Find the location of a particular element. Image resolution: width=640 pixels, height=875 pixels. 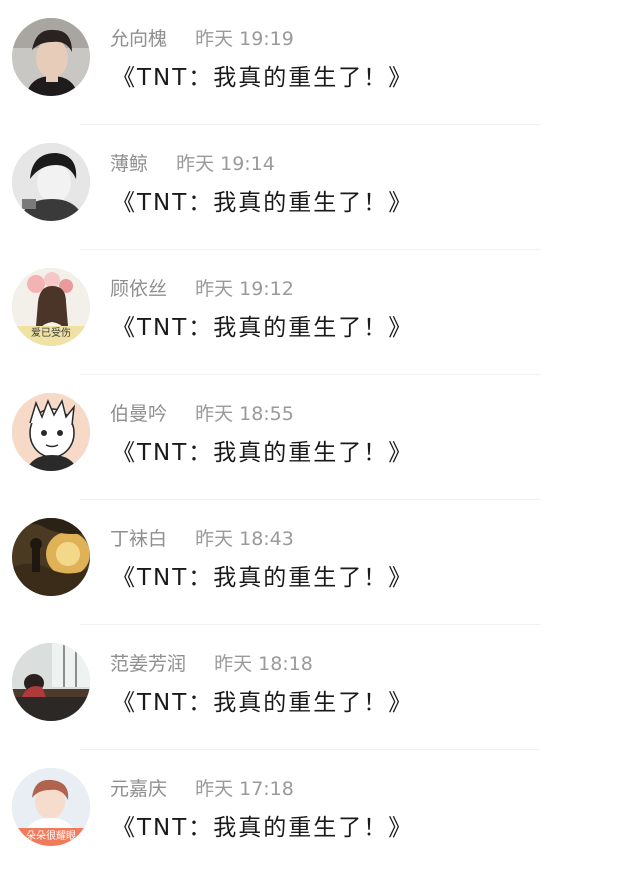

avatar-boy-dark-image is located at coordinates (51, 57).